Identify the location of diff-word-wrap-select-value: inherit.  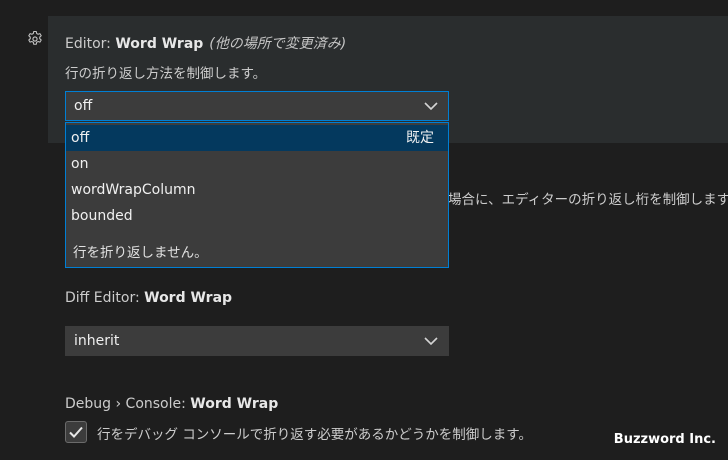
(97, 341).